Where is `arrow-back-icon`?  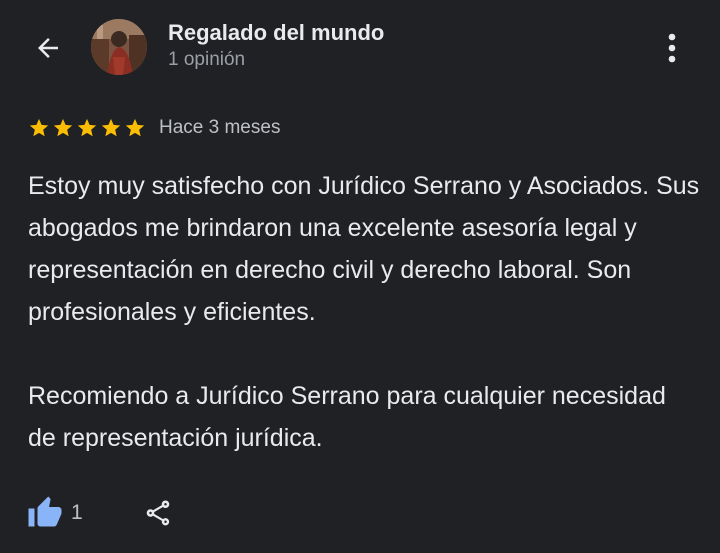 arrow-back-icon is located at coordinates (48, 48).